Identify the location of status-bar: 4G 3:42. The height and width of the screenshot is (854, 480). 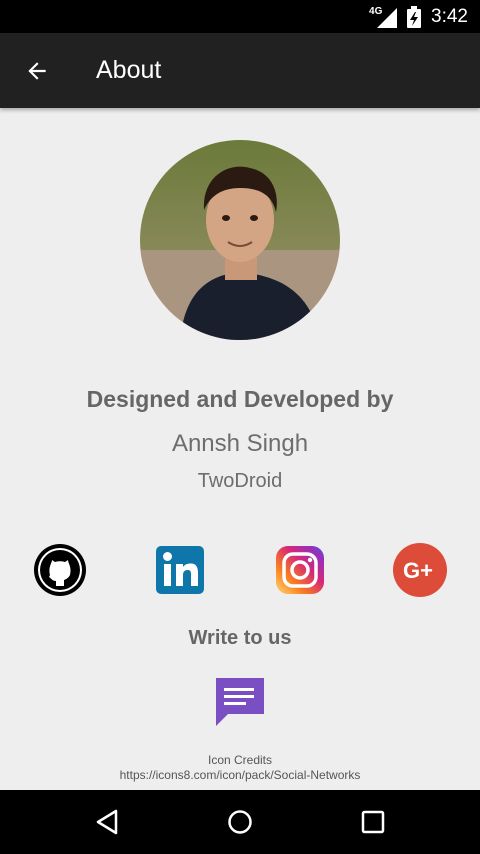
(240, 16).